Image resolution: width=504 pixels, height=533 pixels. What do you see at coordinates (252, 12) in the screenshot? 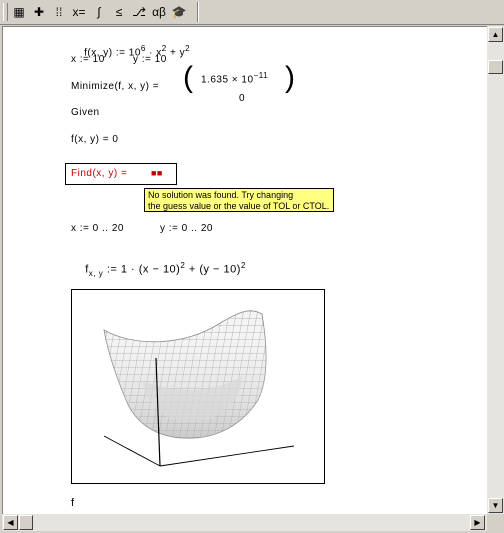
I see `math-toolbar: ▦ ✚ ⁞⁞ x= ∫ ≤ ⎇ αβ 🎓` at bounding box center [252, 12].